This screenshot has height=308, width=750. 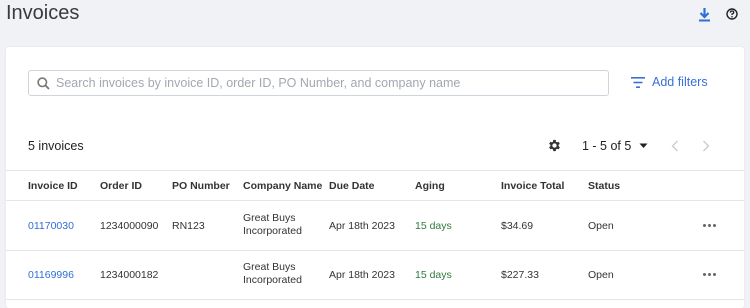 What do you see at coordinates (718, 14) in the screenshot?
I see `header-actions` at bounding box center [718, 14].